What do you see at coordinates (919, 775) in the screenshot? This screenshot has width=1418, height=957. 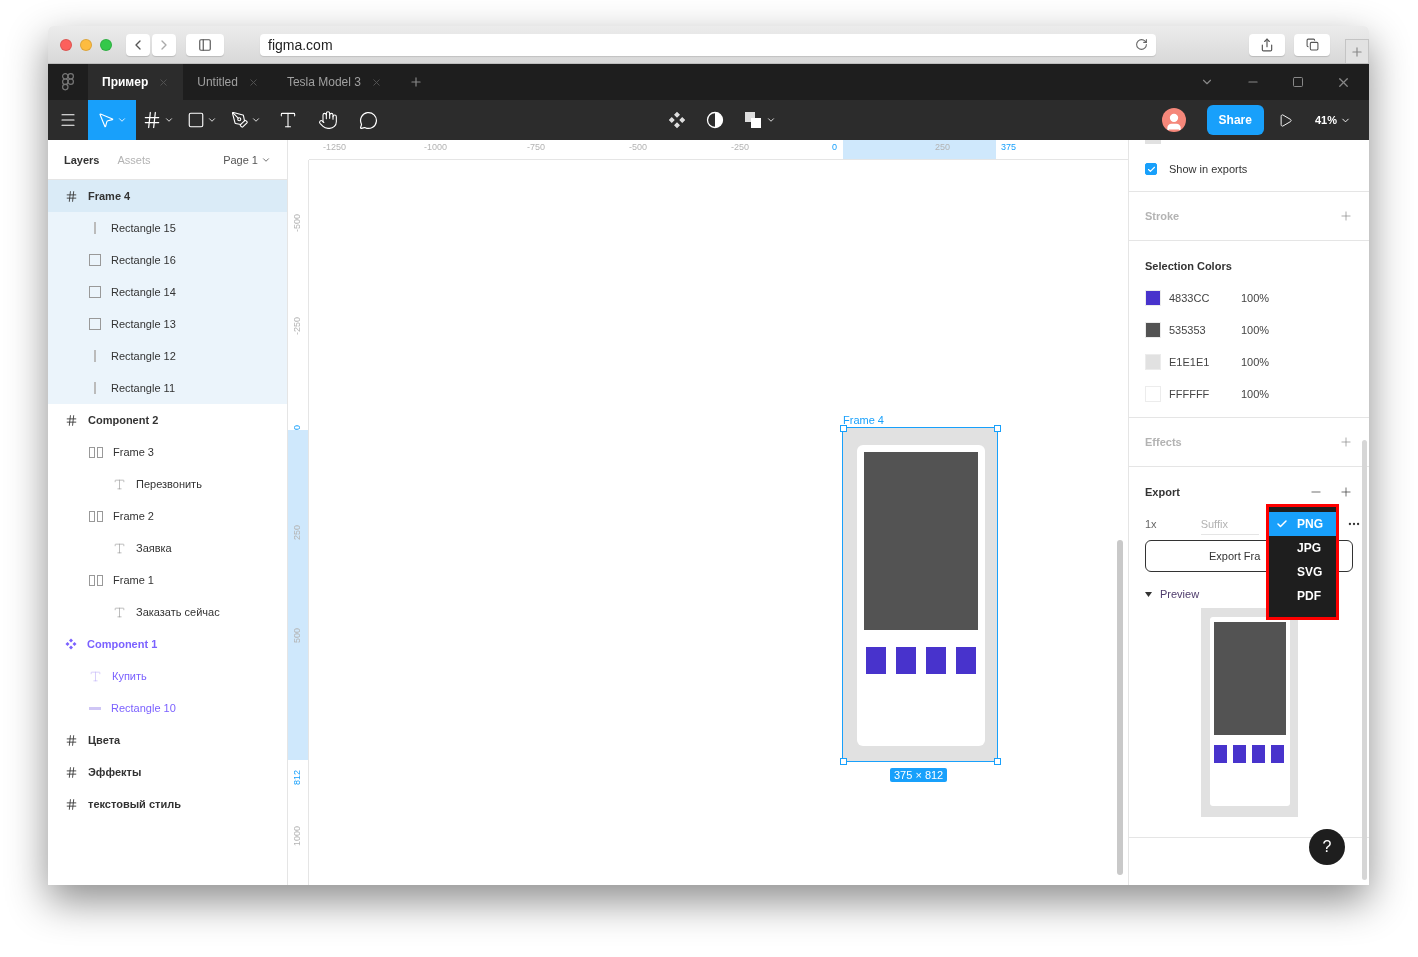 I see `size-badge: 375 × 812` at bounding box center [919, 775].